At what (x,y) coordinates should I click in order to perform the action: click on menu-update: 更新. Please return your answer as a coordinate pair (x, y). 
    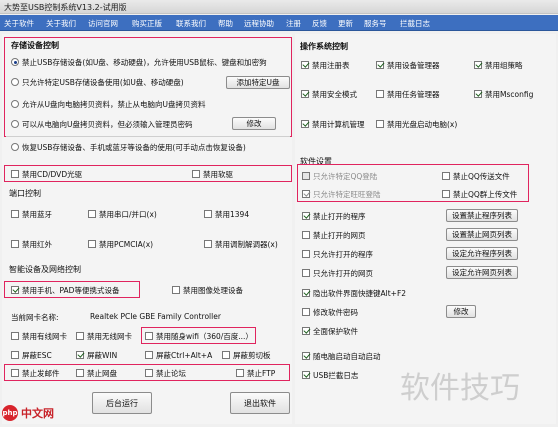
    Looking at the image, I should click on (345, 23).